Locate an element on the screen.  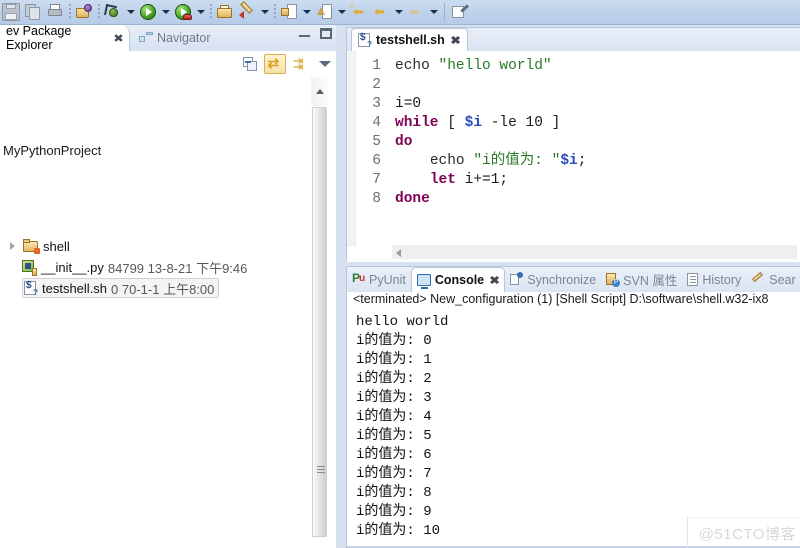
tab-console: Console ✖ is located at coordinates (458, 279).